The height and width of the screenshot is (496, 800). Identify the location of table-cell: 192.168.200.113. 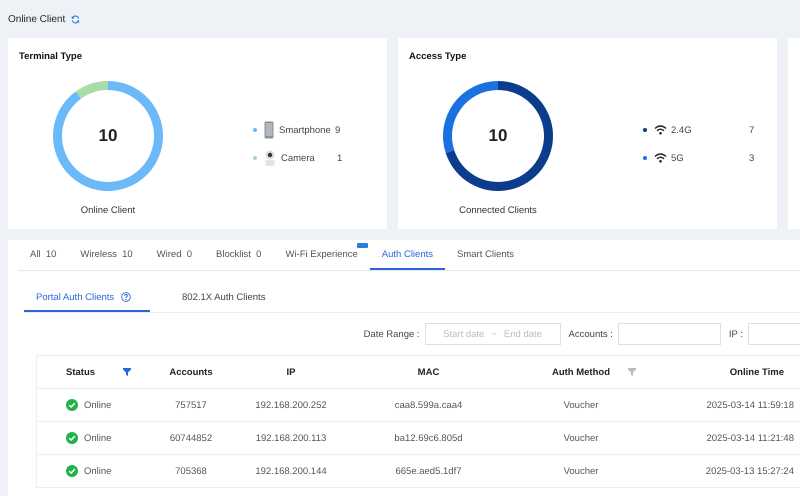
(291, 438).